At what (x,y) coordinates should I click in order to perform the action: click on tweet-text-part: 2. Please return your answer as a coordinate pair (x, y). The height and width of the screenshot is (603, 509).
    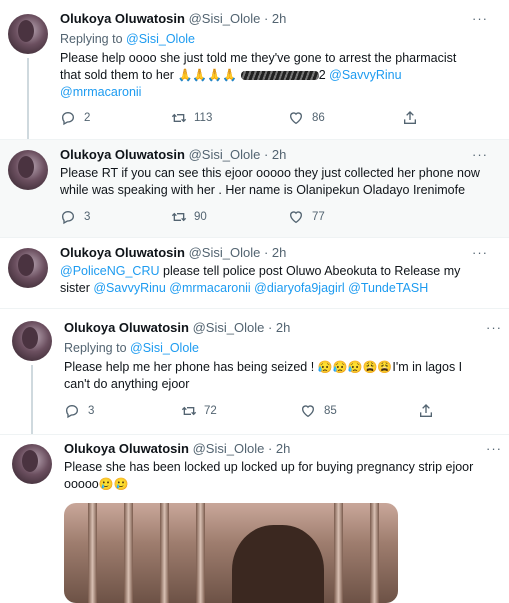
    Looking at the image, I should click on (322, 75).